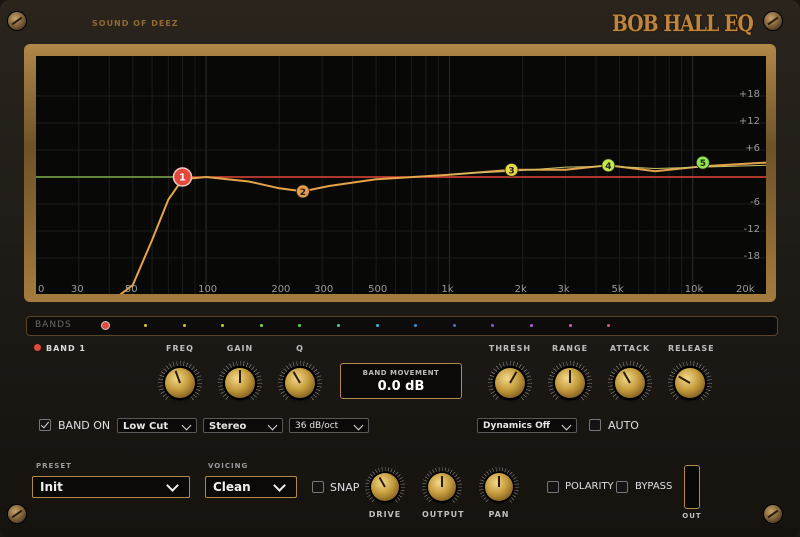  What do you see at coordinates (447, 289) in the screenshot?
I see `freq-axis-label: 1k` at bounding box center [447, 289].